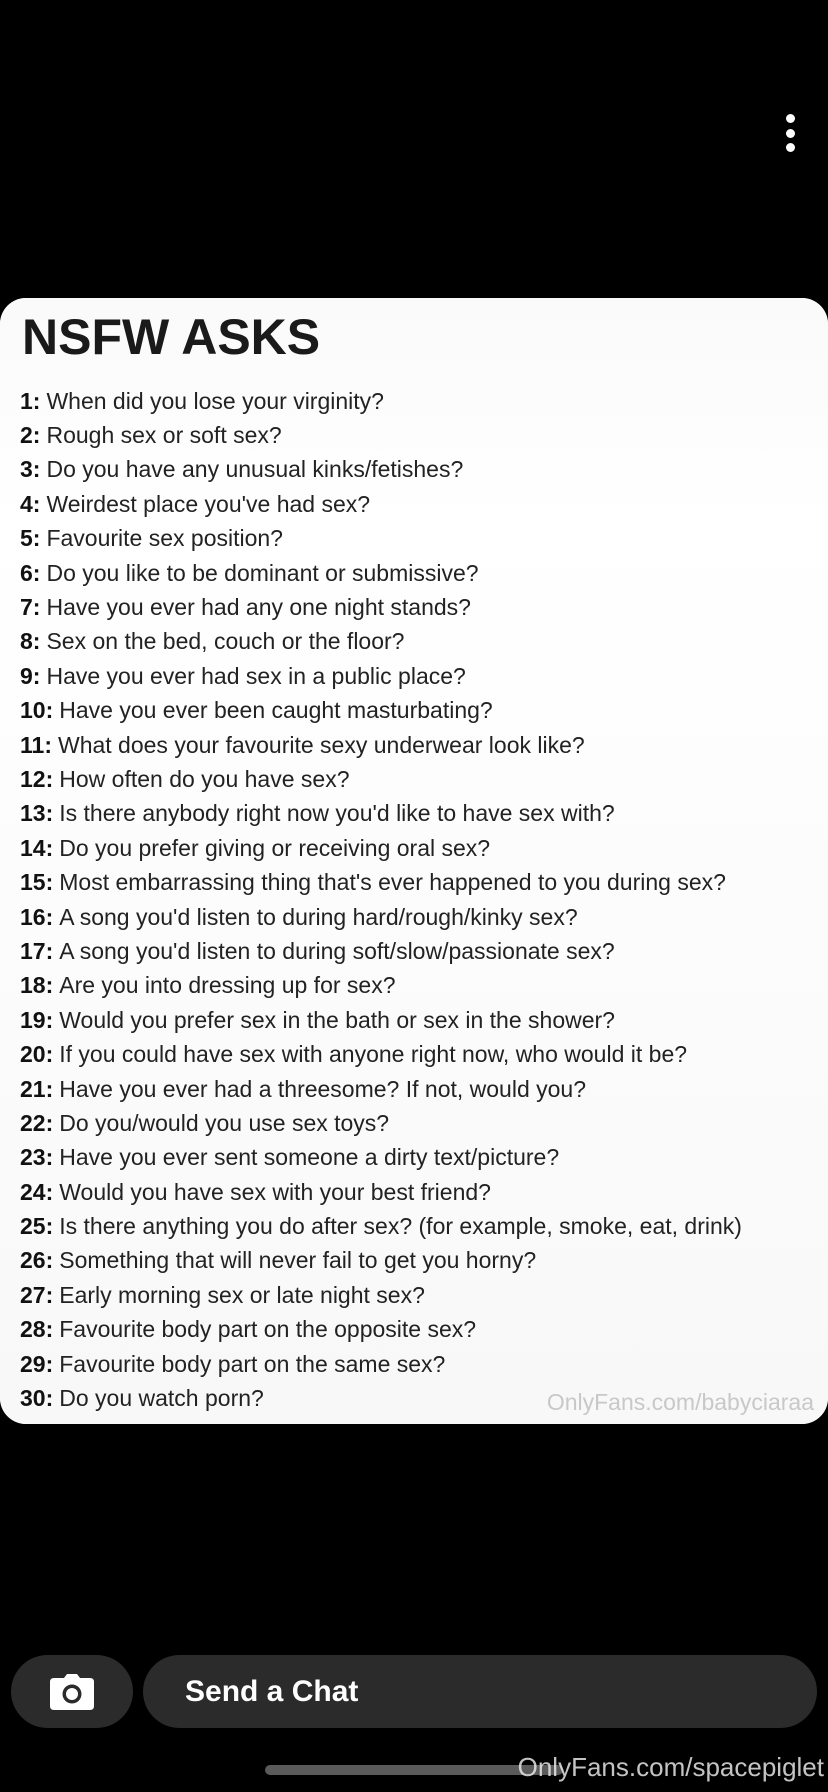 The height and width of the screenshot is (1792, 828). Describe the element at coordinates (37, 1191) in the screenshot. I see `ask-number: 24:` at that location.